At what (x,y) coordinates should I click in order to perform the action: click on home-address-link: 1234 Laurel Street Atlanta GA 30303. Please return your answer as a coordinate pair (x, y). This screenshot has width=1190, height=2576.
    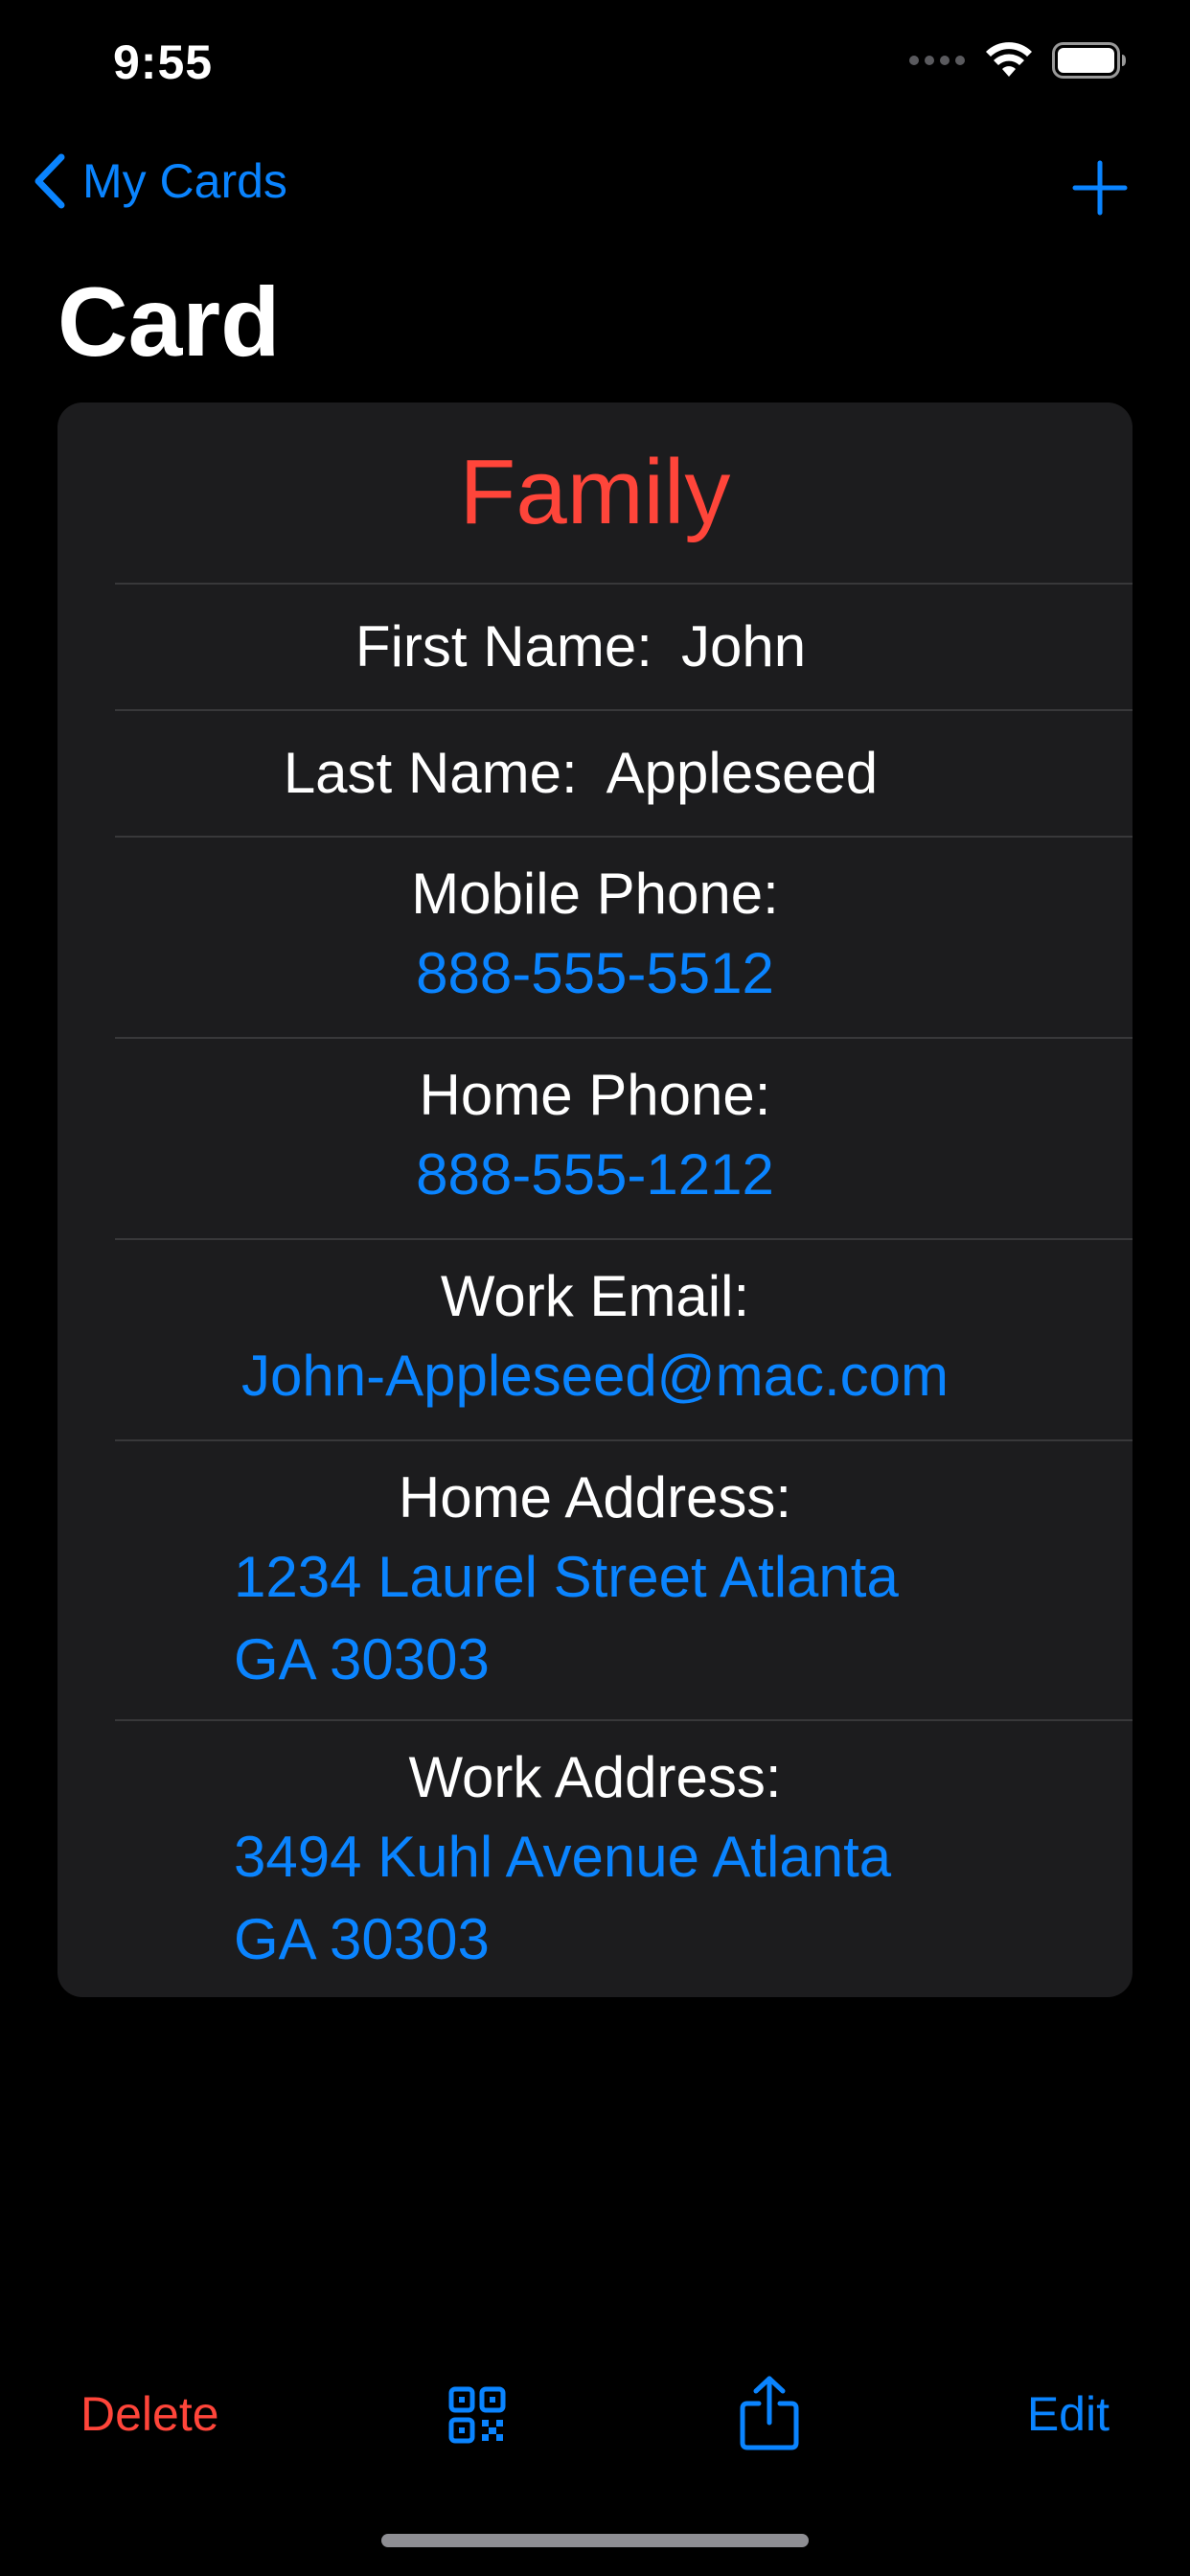
    Looking at the image, I should click on (595, 1618).